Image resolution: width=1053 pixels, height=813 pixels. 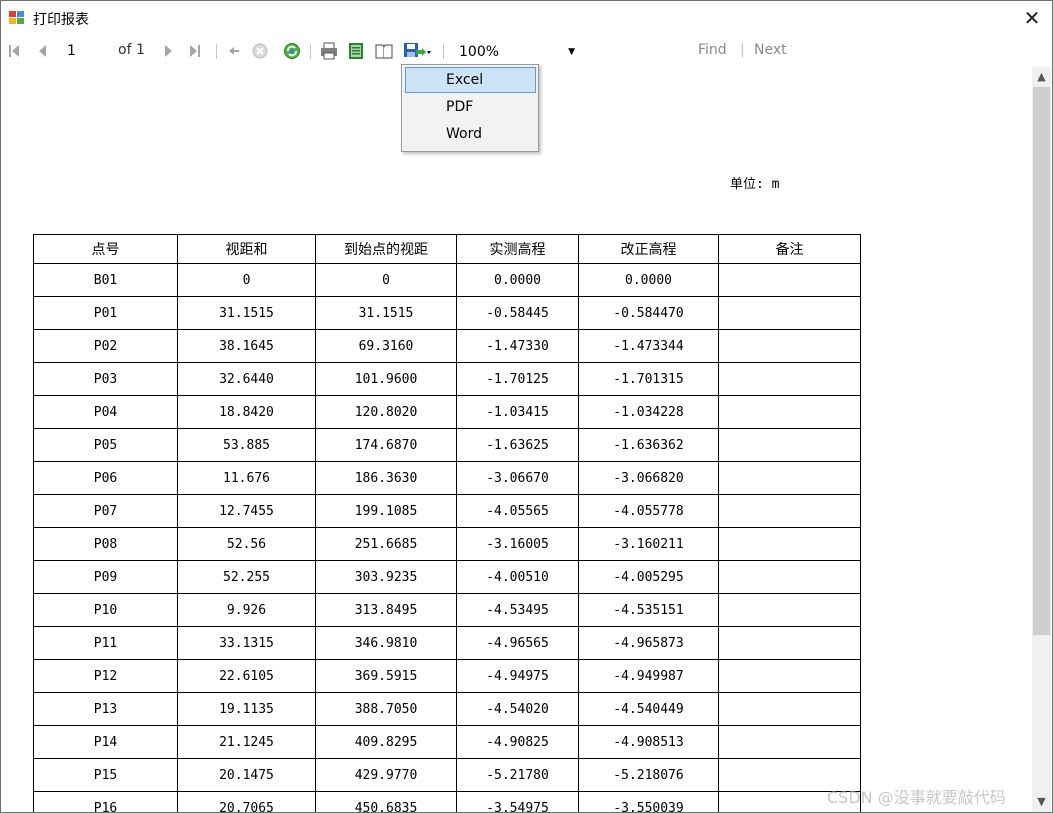 What do you see at coordinates (470, 107) in the screenshot?
I see `export-pdf-item: PDF` at bounding box center [470, 107].